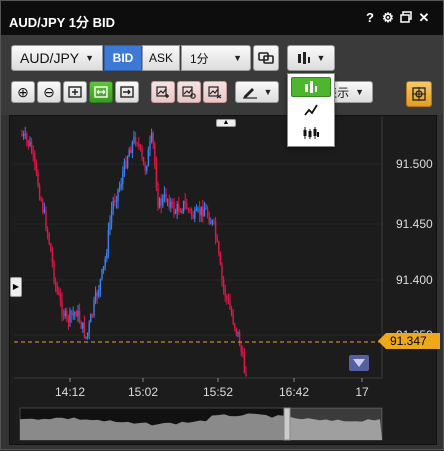  I want to click on gear-icon: ⚙, so click(388, 18).